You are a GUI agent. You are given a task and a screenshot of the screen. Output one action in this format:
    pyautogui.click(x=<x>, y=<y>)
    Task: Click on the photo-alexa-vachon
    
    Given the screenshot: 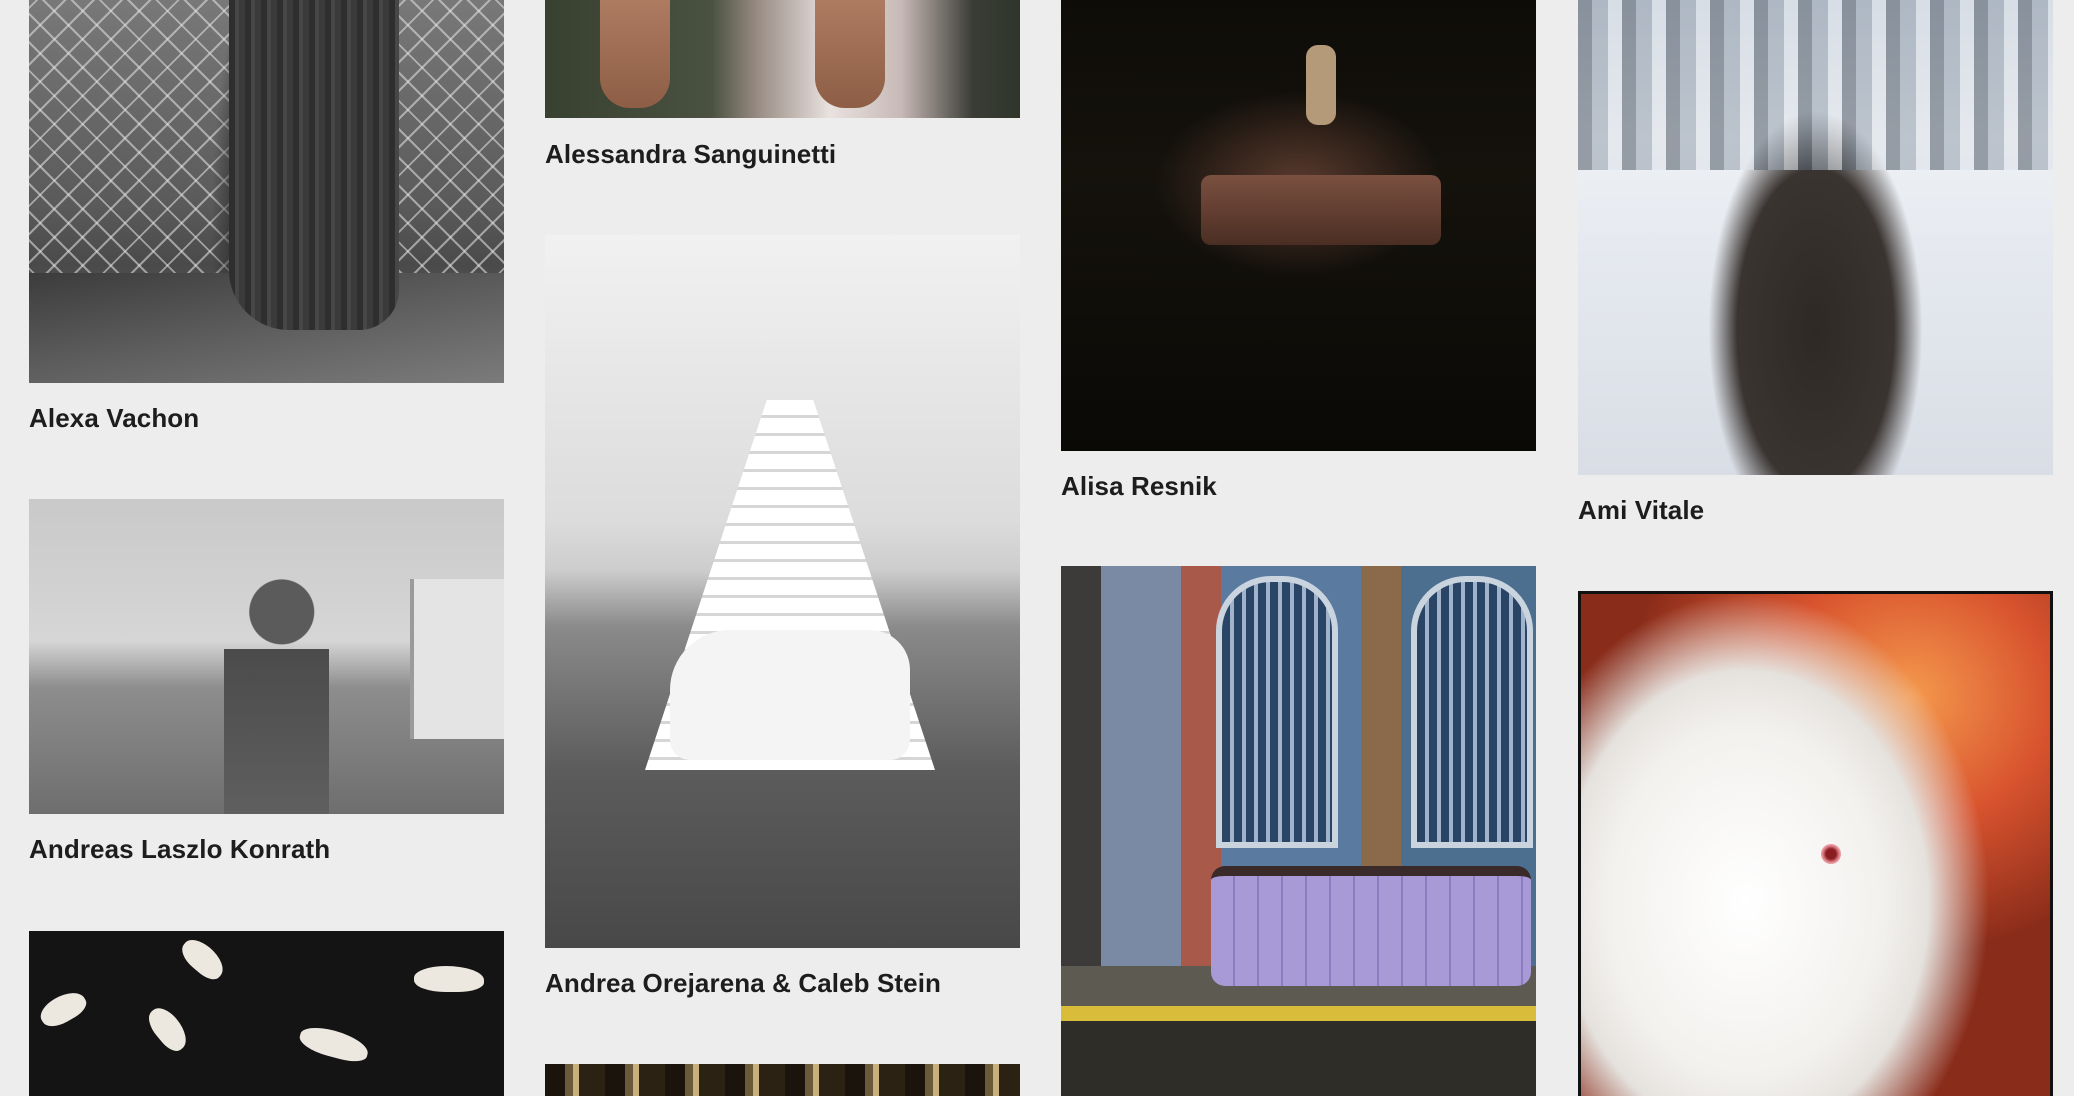 What is the action you would take?
    pyautogui.click(x=266, y=191)
    